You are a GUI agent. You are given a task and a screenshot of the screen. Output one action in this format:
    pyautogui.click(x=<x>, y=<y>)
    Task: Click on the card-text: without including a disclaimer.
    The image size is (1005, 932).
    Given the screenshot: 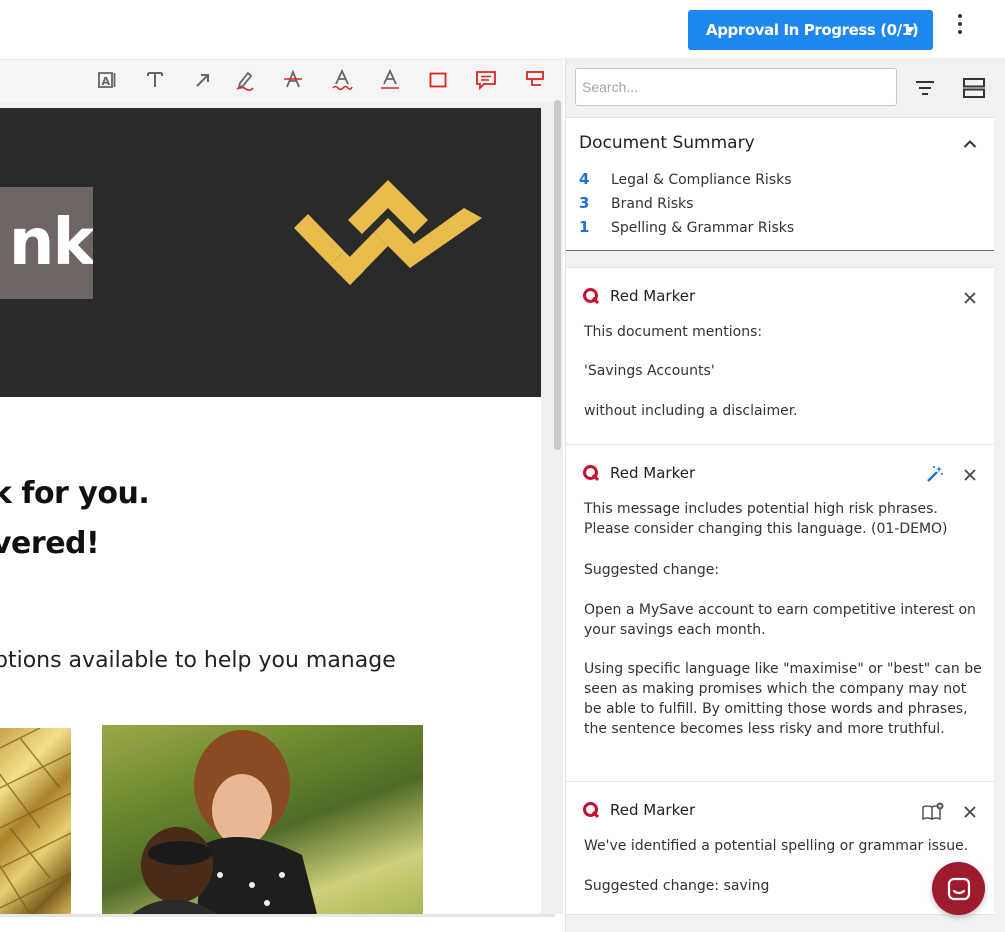 What is the action you would take?
    pyautogui.click(x=691, y=411)
    